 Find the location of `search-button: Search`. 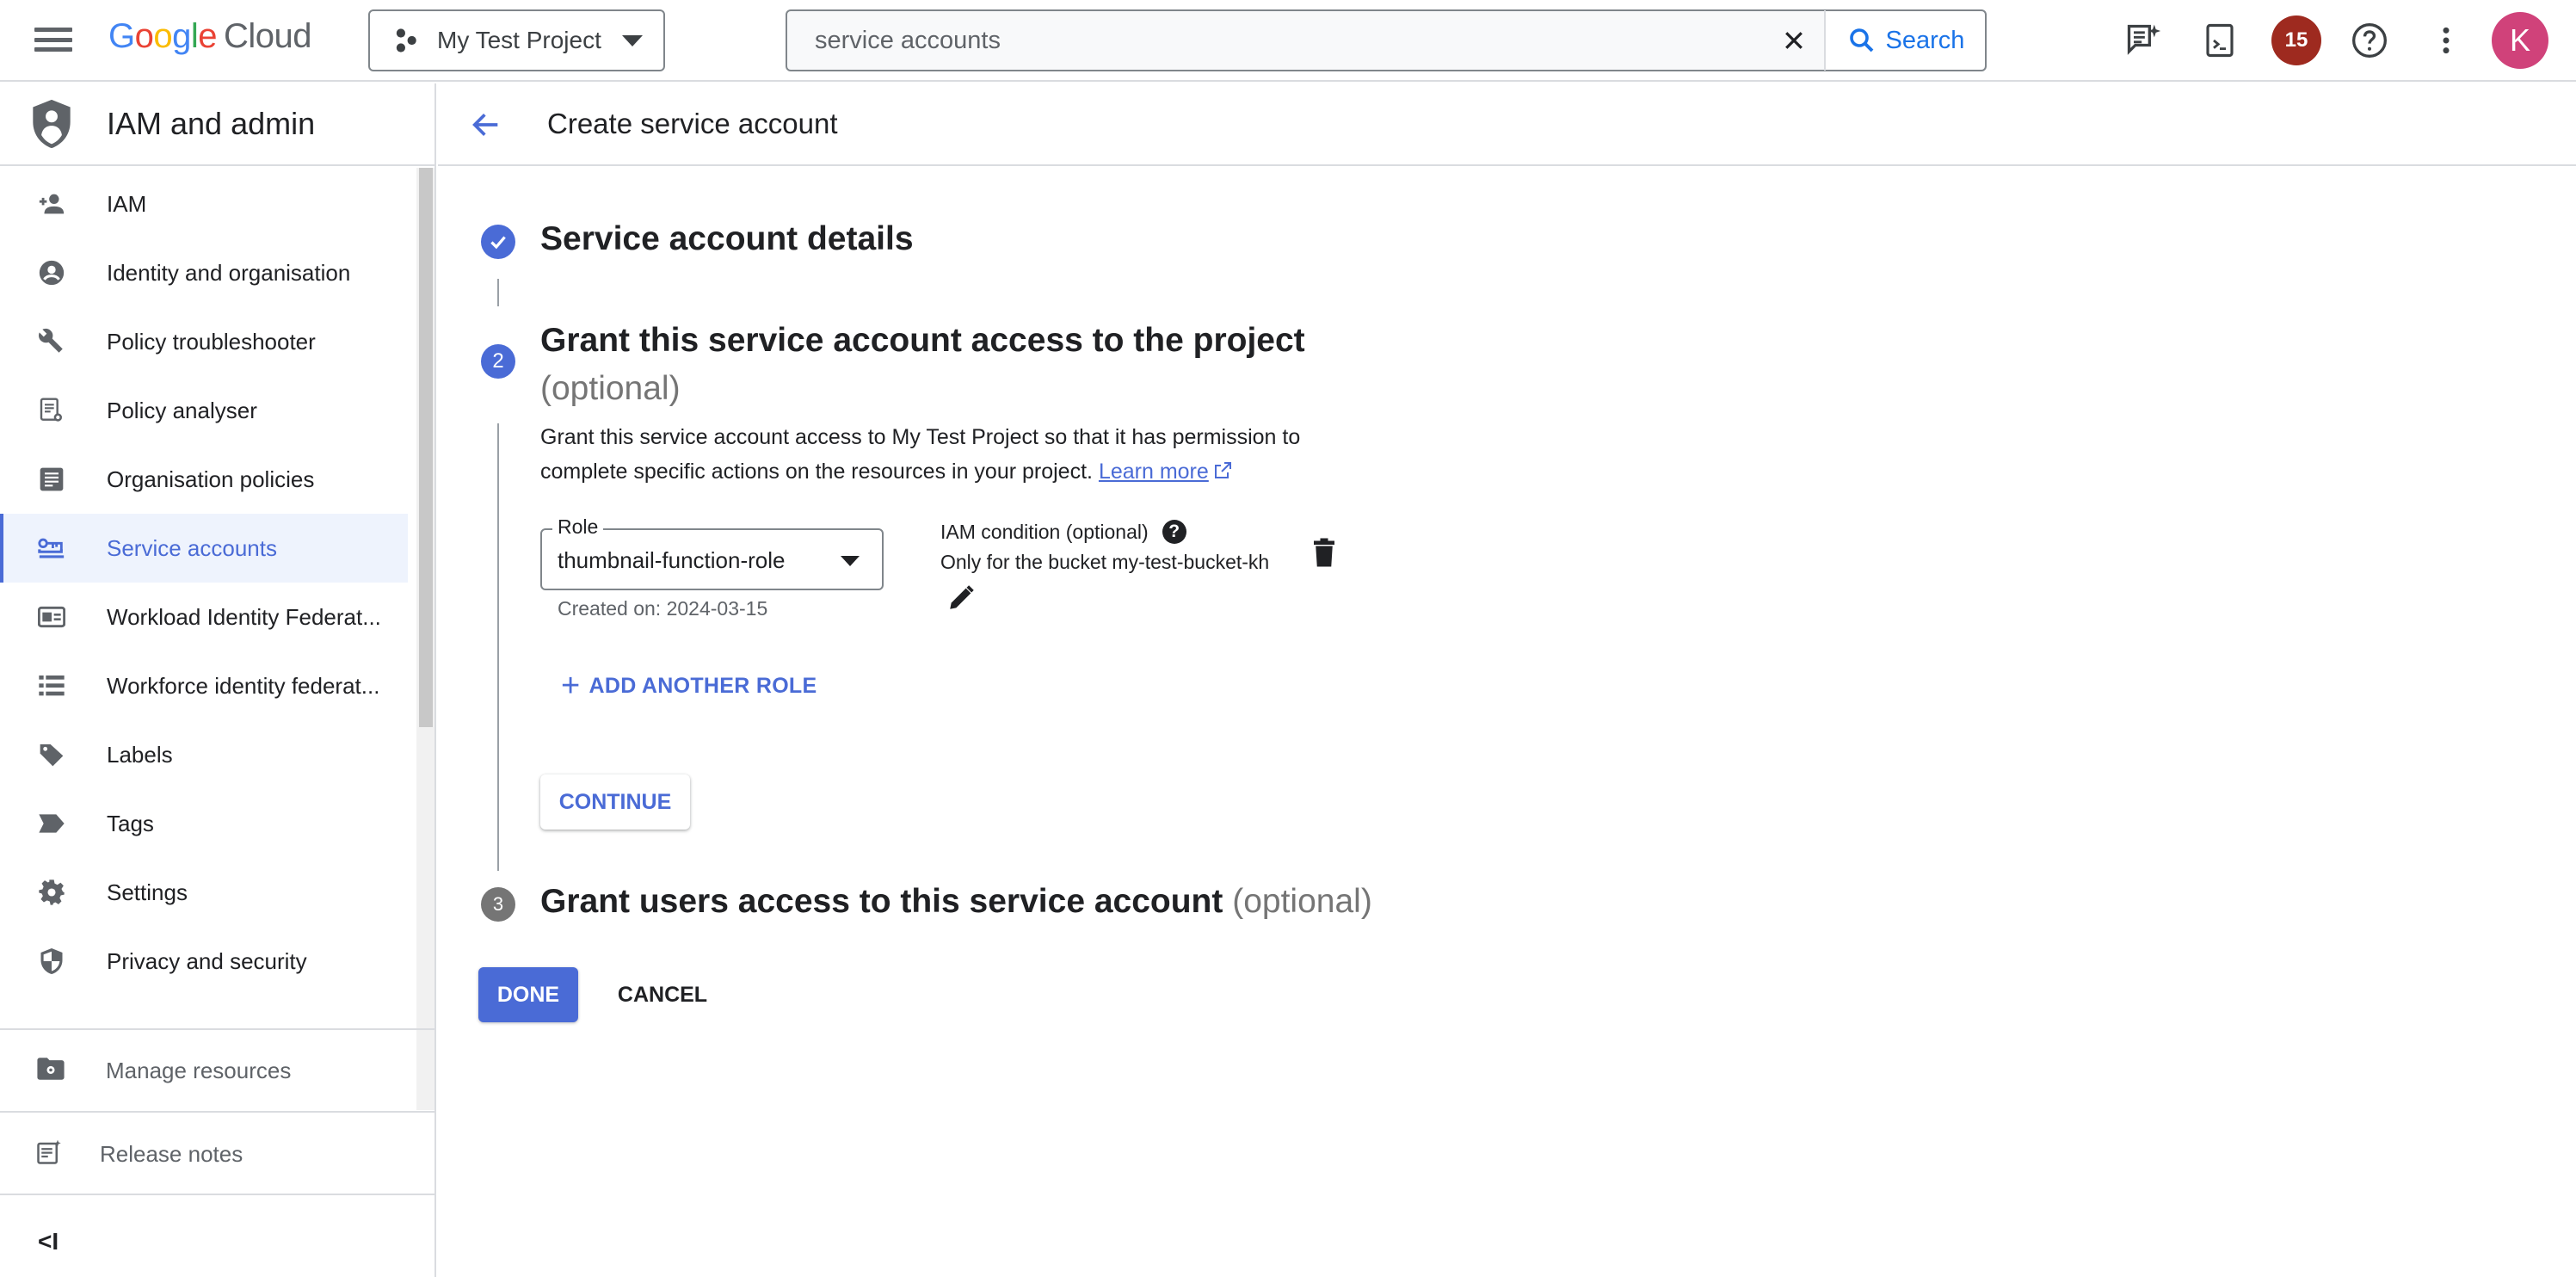

search-button: Search is located at coordinates (1905, 40).